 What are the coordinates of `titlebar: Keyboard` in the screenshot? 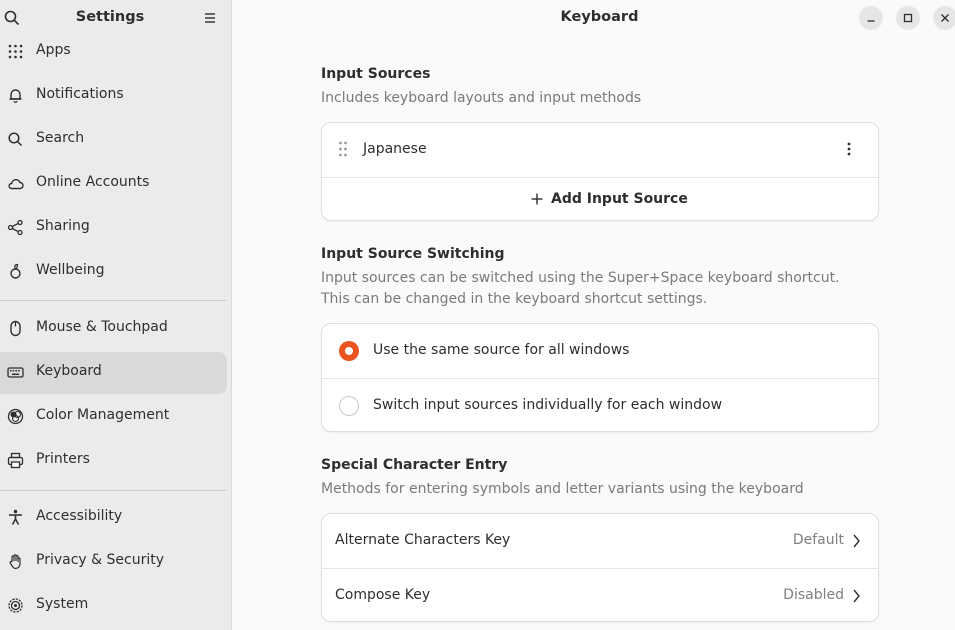 It's located at (594, 18).